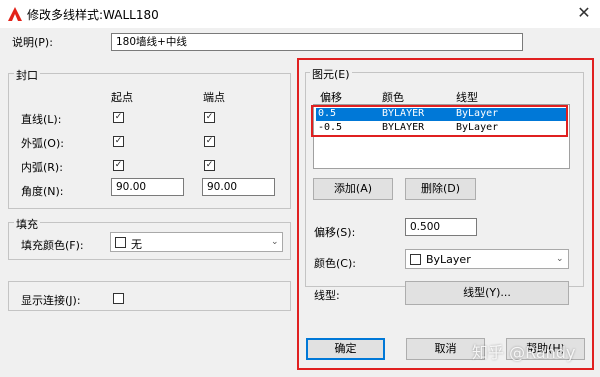 This screenshot has width=600, height=377. I want to click on inner-arc-start-checkbox: ✓, so click(118, 165).